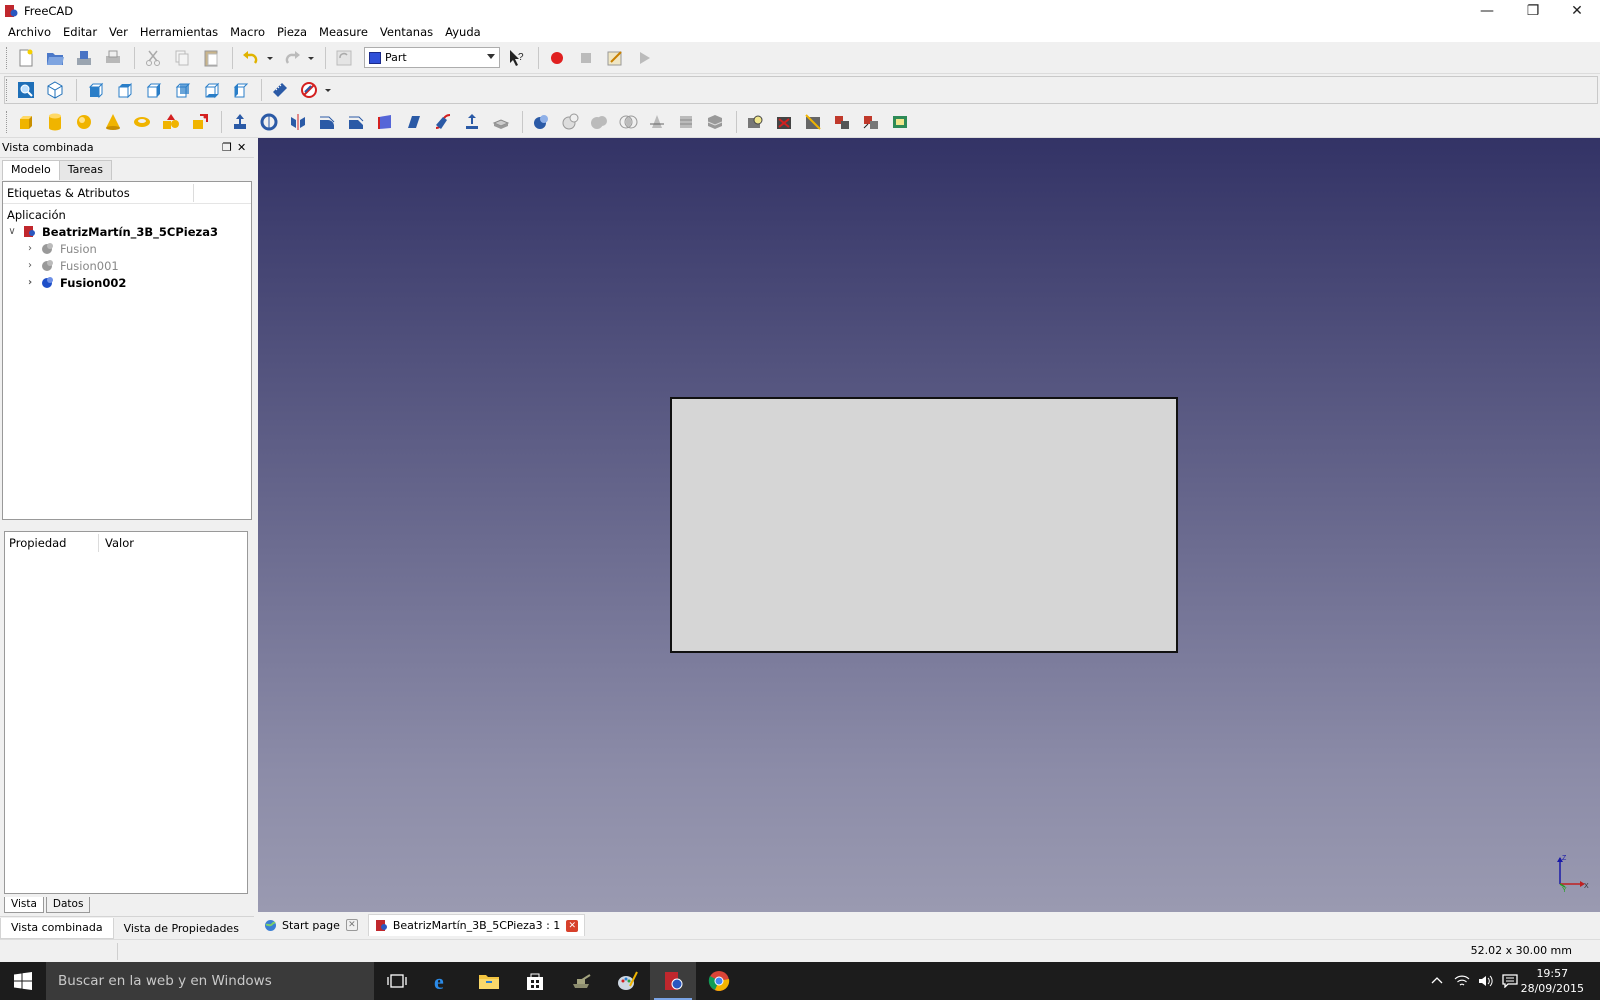 The image size is (1600, 1000). I want to click on thickness-button, so click(501, 122).